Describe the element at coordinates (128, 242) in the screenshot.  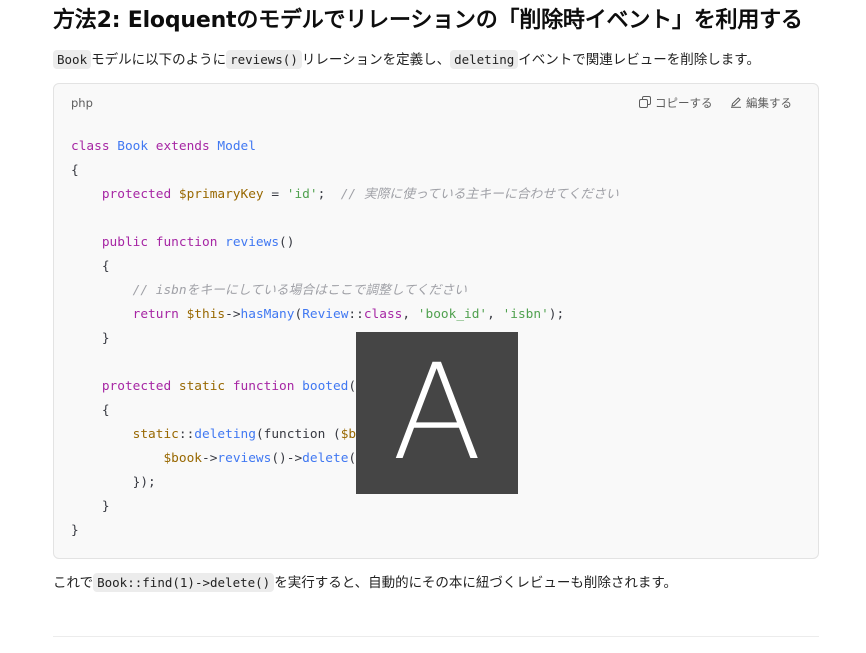
I see `code-token: public` at that location.